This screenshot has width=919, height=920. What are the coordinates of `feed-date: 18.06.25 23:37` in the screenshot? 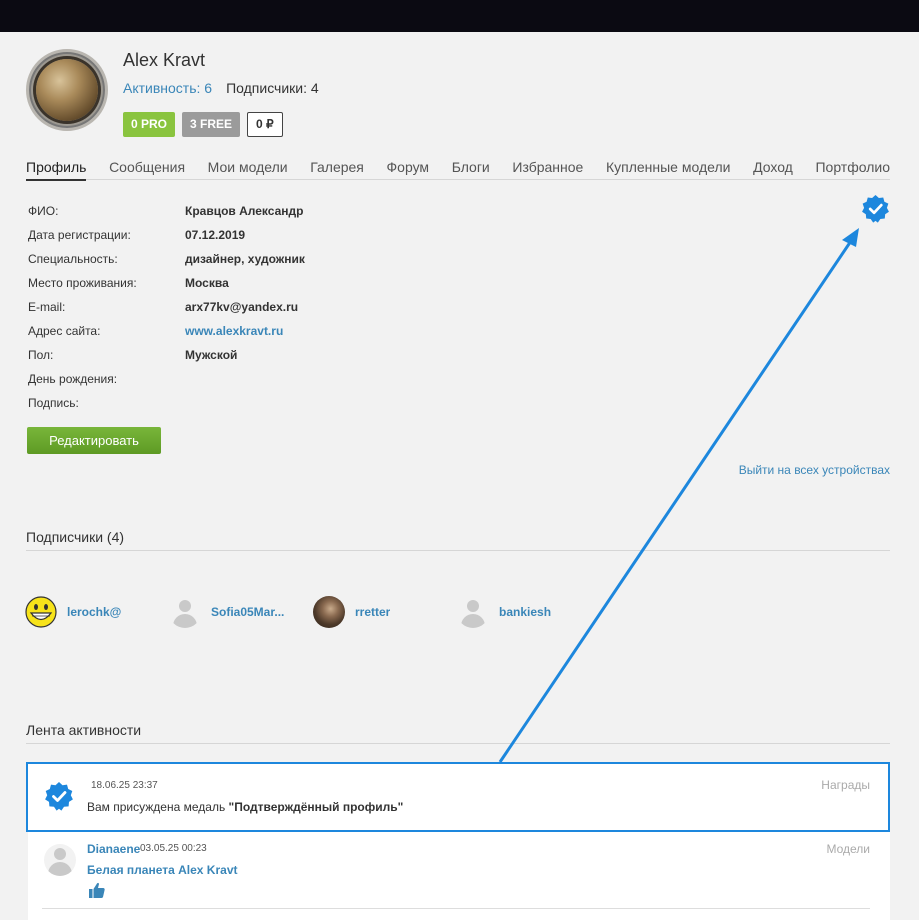 It's located at (124, 785).